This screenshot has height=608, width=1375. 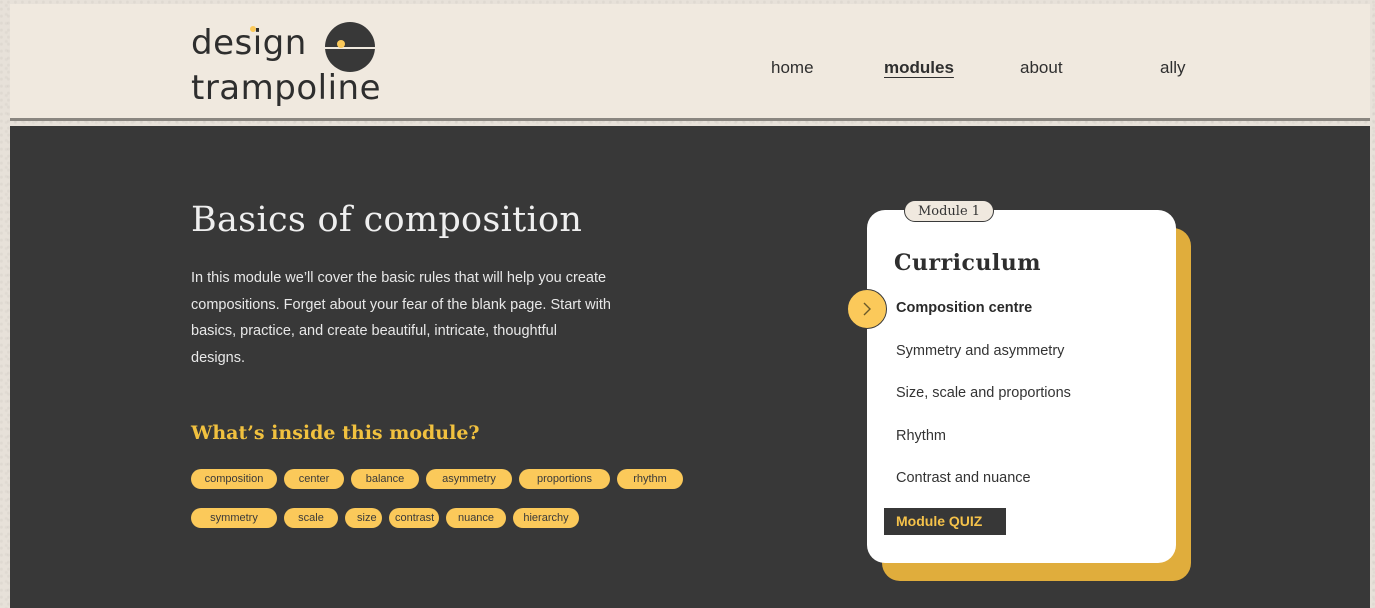 What do you see at coordinates (476, 518) in the screenshot?
I see `tag-nuance: nuance` at bounding box center [476, 518].